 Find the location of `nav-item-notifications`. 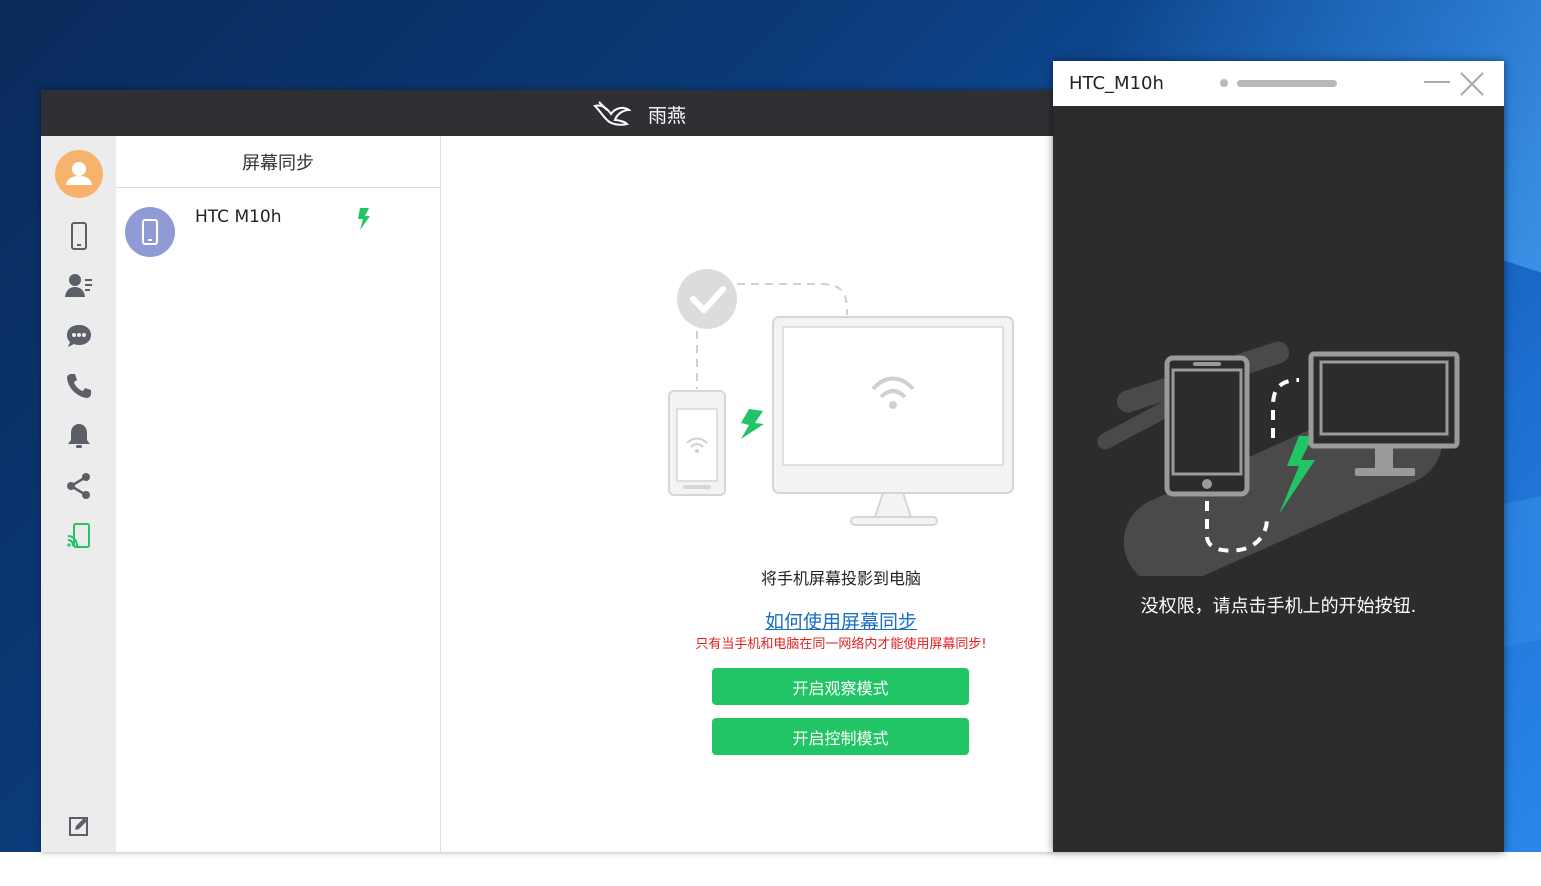

nav-item-notifications is located at coordinates (79, 436).